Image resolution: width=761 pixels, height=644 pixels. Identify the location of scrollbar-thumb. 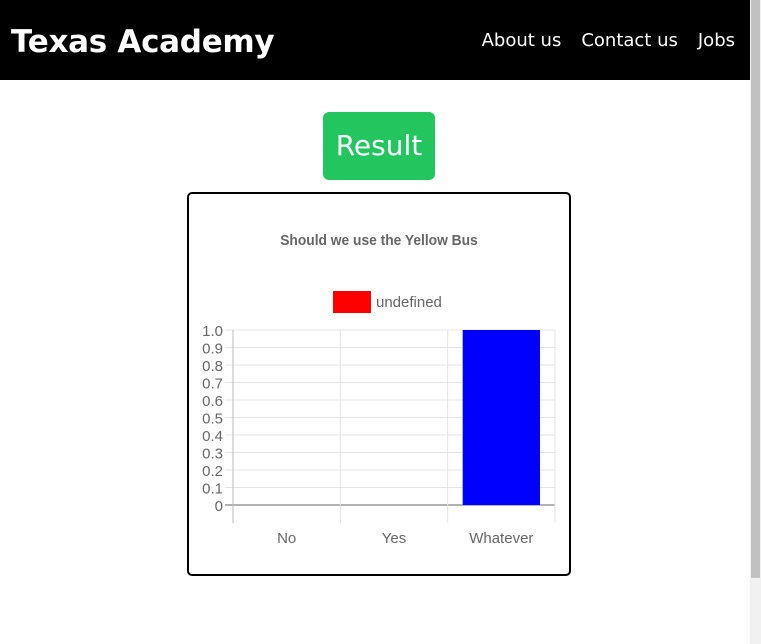
(755, 289).